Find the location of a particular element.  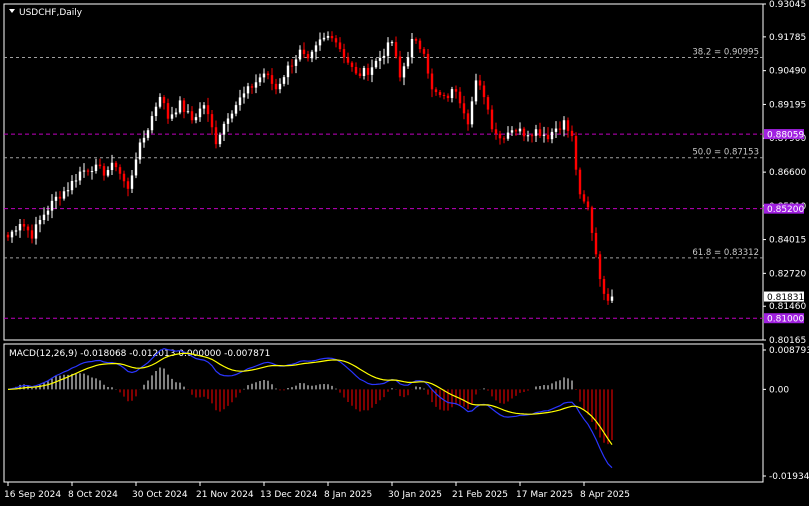

x-tick-label: 21 Feb 2025 is located at coordinates (480, 495).